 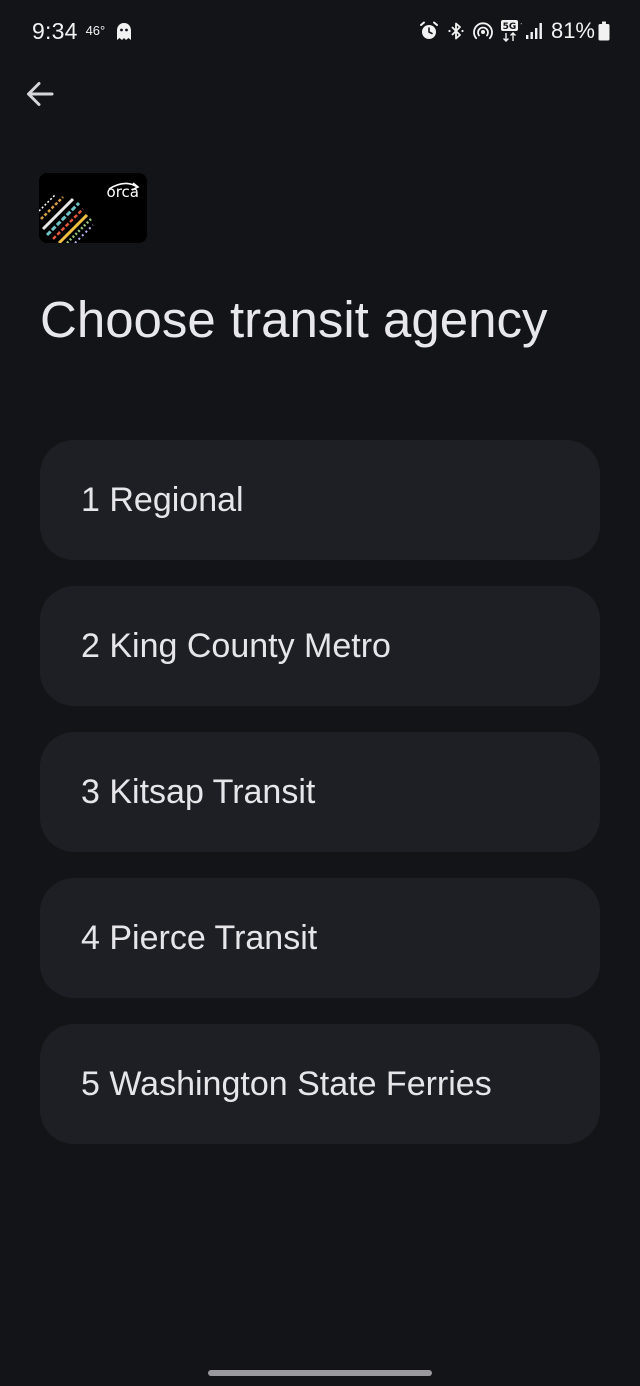 I want to click on agency-option-washington-state-ferries: 5 Washington State Ferries, so click(x=320, y=1084).